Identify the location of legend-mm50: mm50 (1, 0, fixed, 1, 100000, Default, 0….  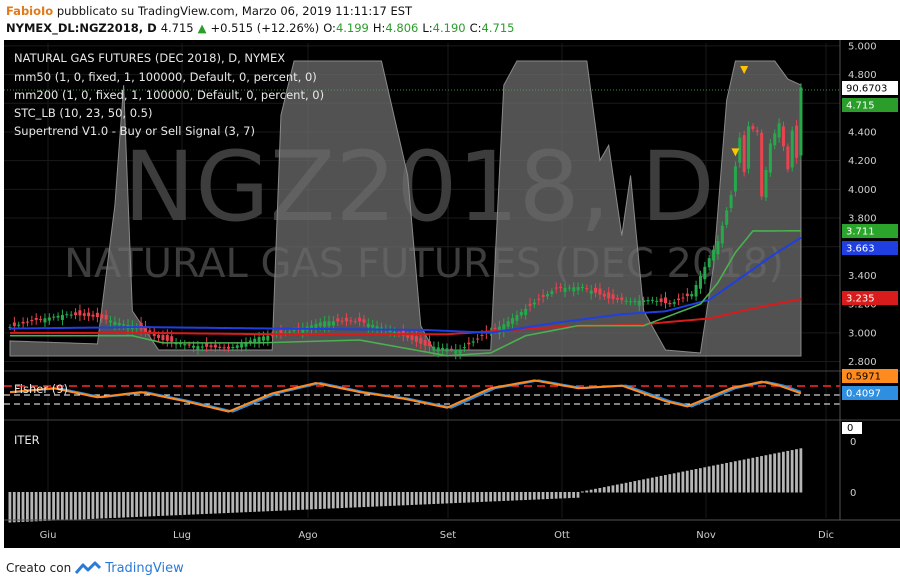
(165, 77).